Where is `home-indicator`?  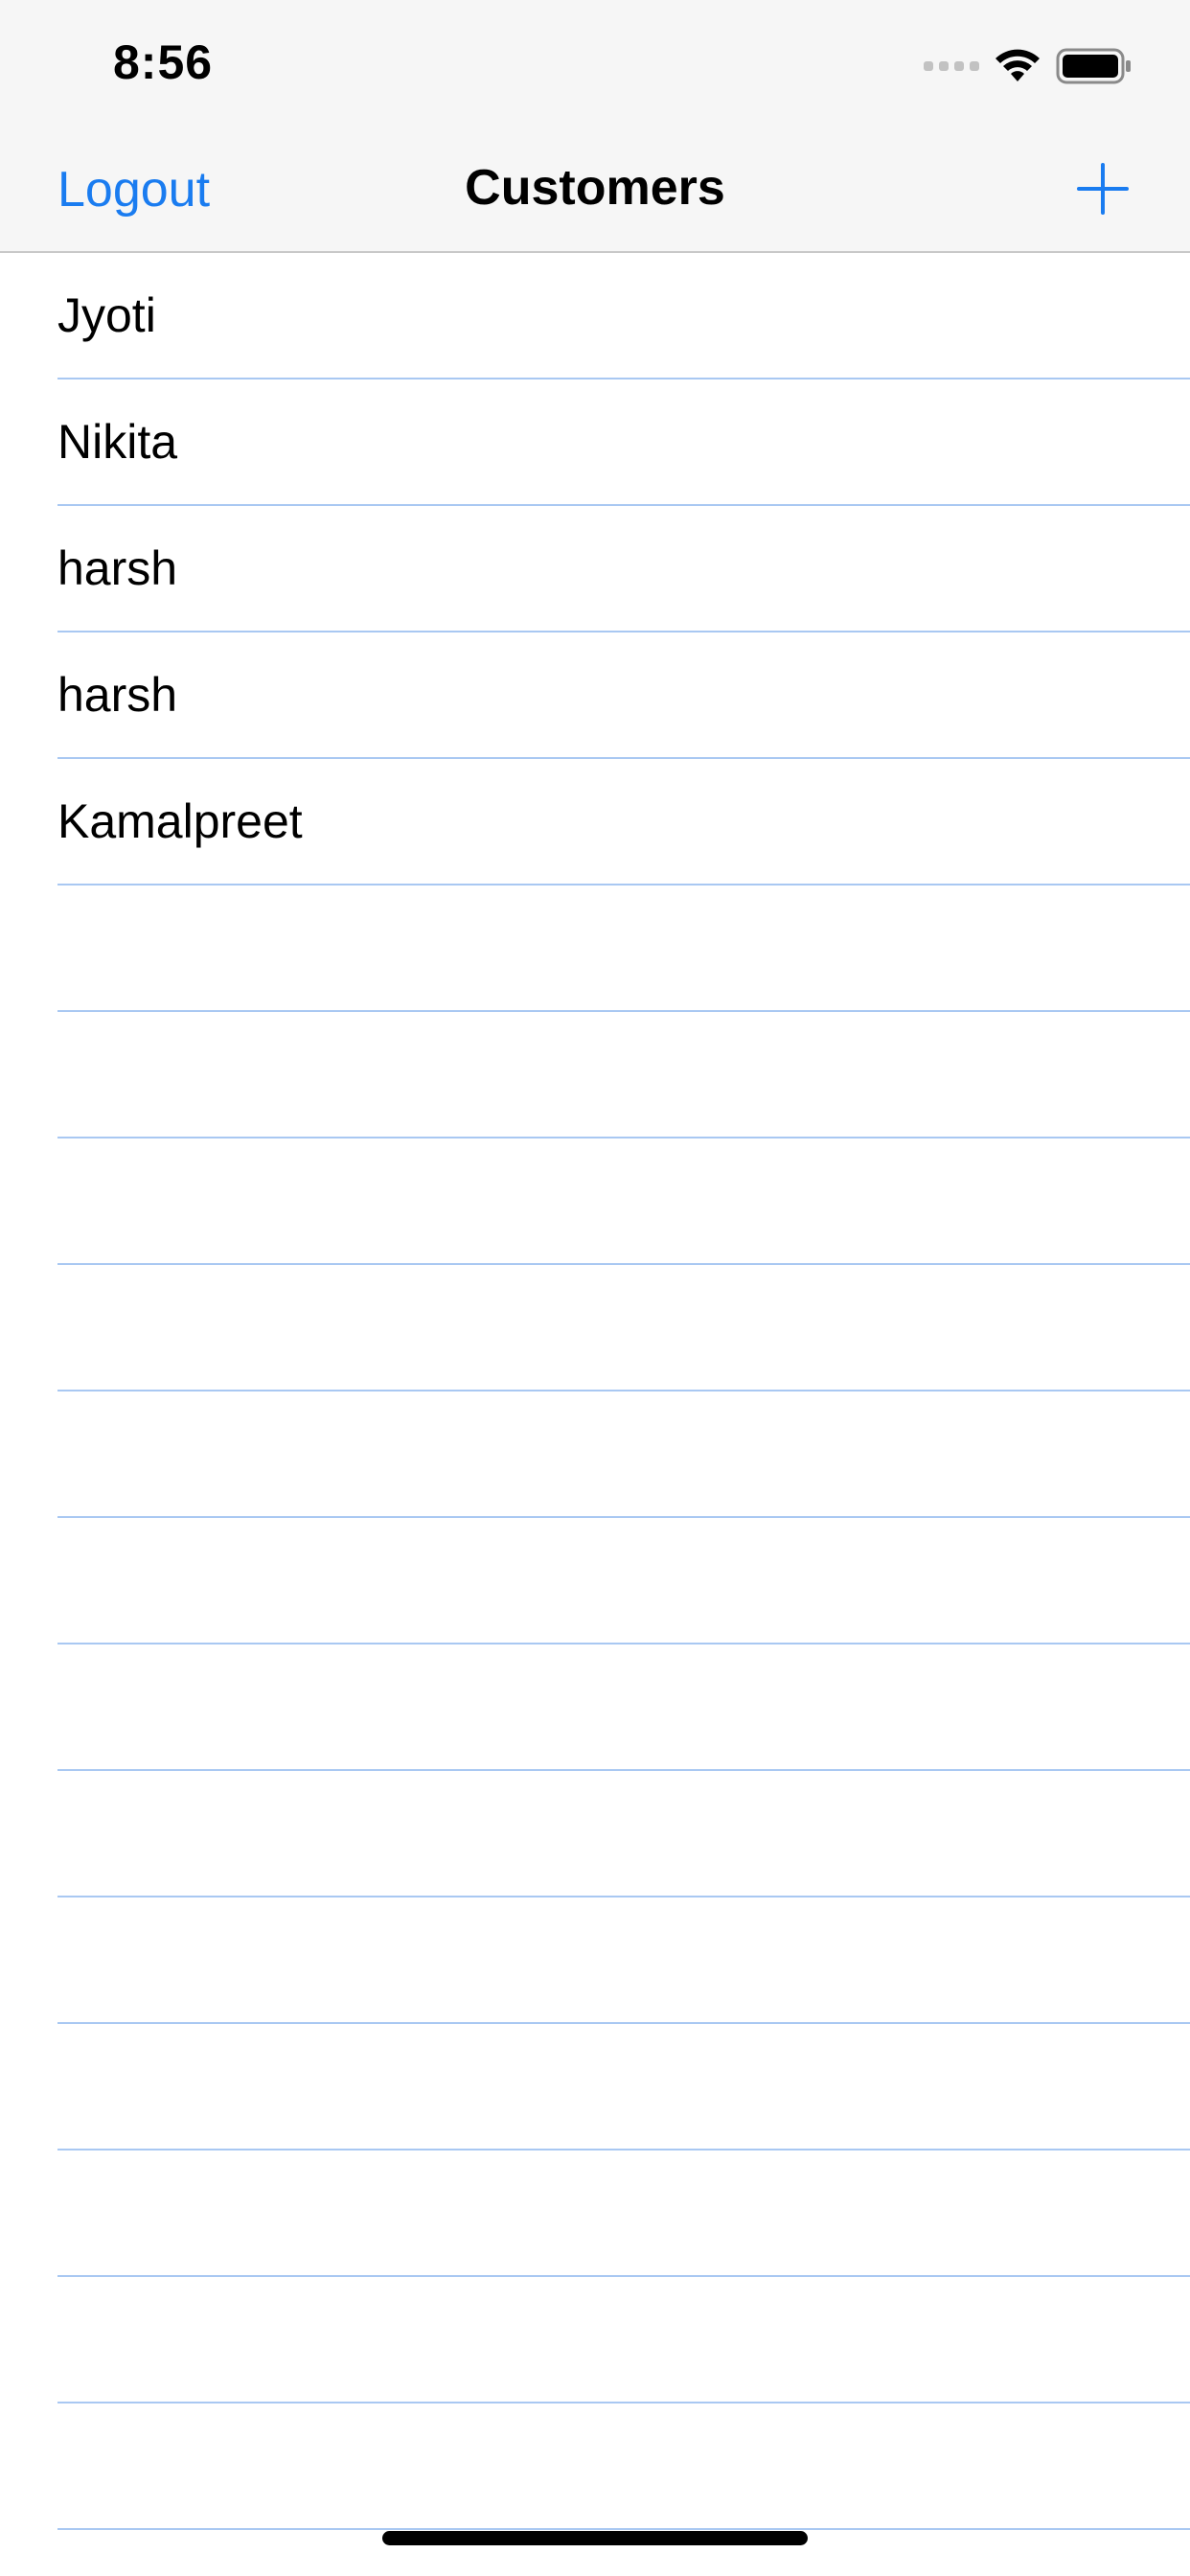 home-indicator is located at coordinates (595, 2538).